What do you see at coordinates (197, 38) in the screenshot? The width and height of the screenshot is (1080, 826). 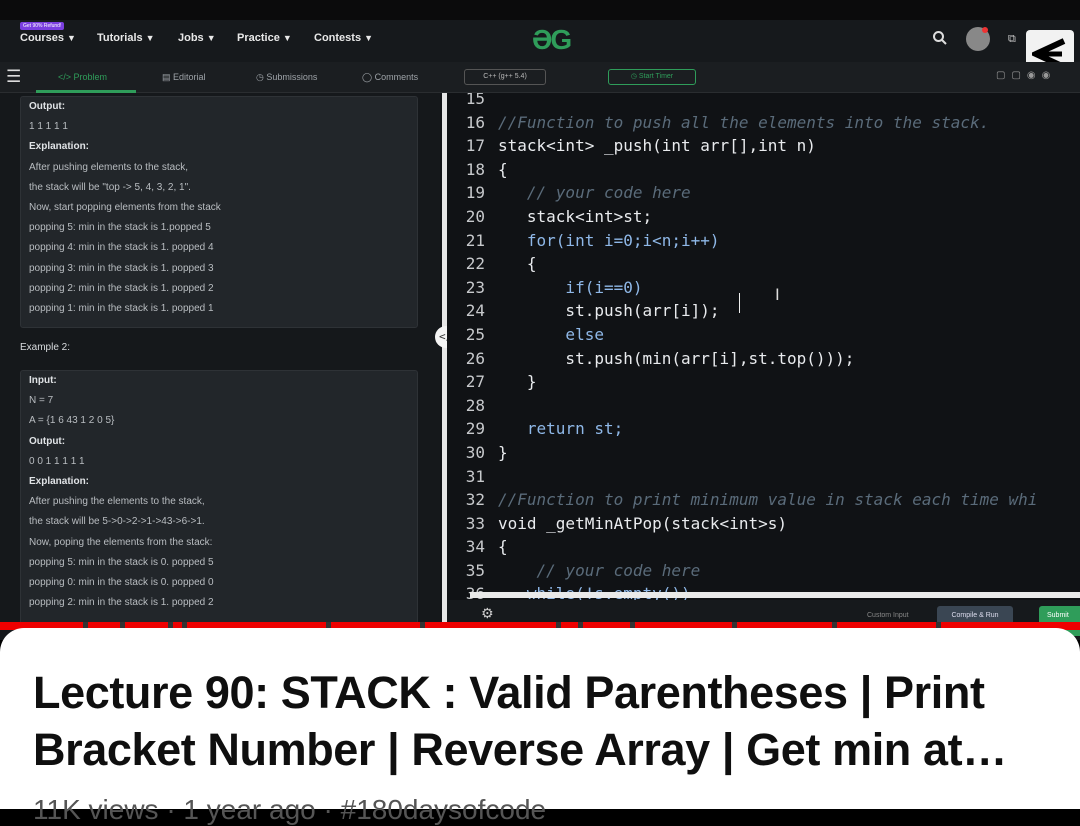 I see `nav-jobs: Jobs ▼` at bounding box center [197, 38].